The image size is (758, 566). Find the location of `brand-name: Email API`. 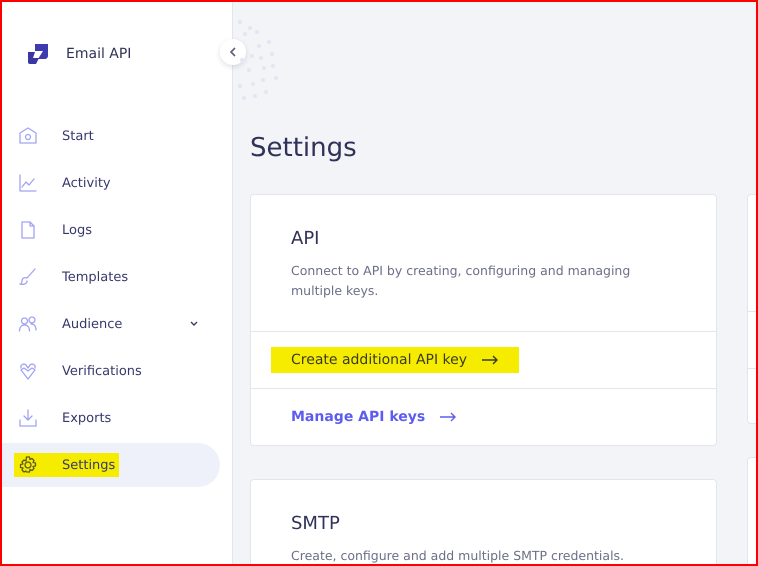

brand-name: Email API is located at coordinates (99, 54).